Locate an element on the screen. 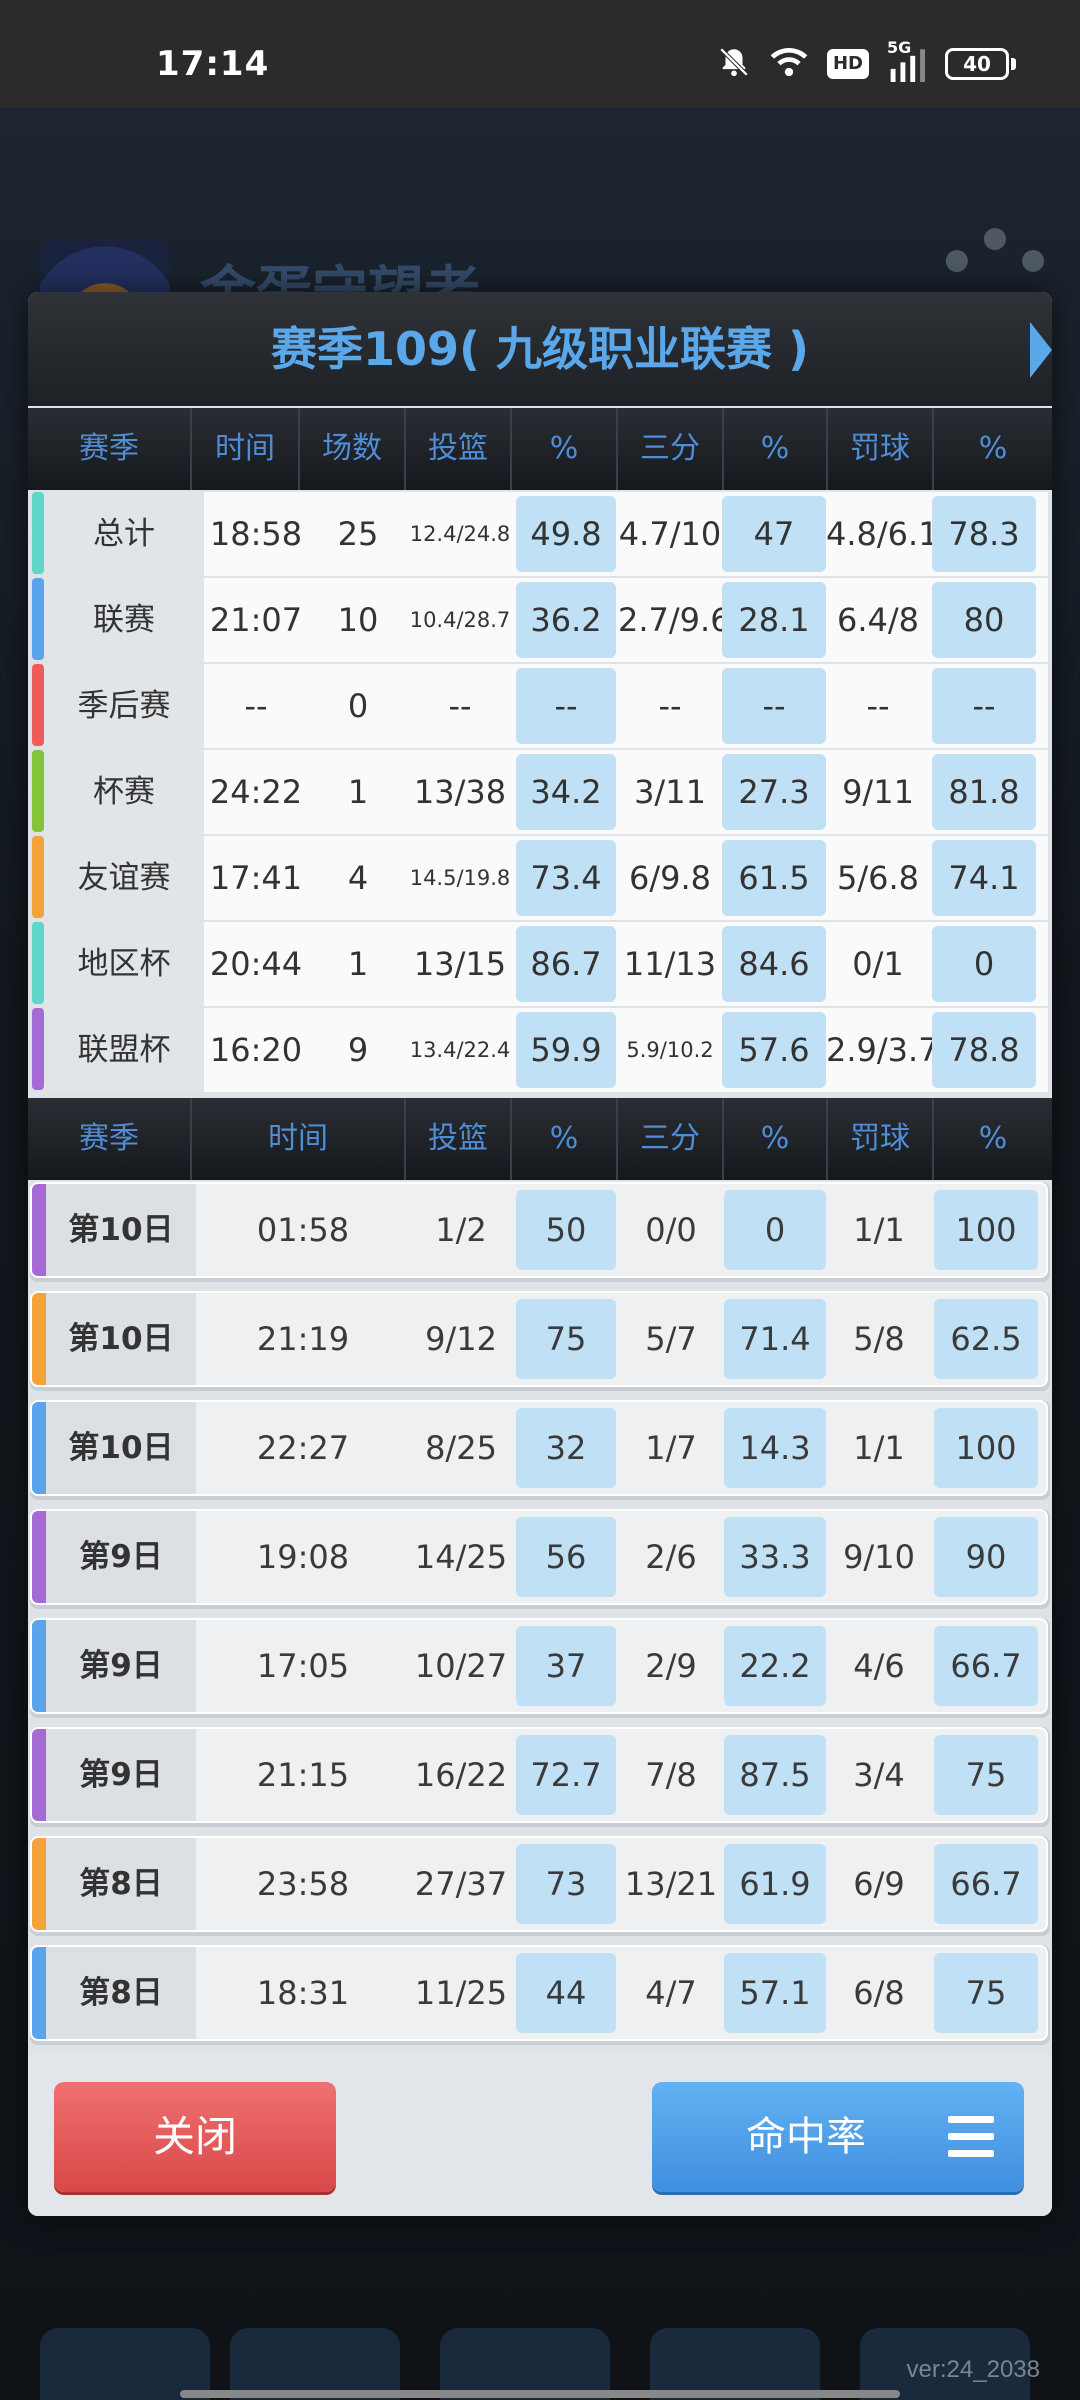  close-button: 关闭 is located at coordinates (195, 2137).